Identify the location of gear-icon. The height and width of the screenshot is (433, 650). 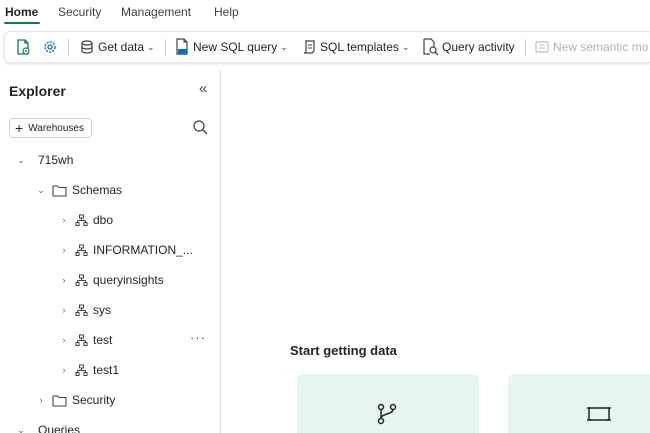
(50, 47).